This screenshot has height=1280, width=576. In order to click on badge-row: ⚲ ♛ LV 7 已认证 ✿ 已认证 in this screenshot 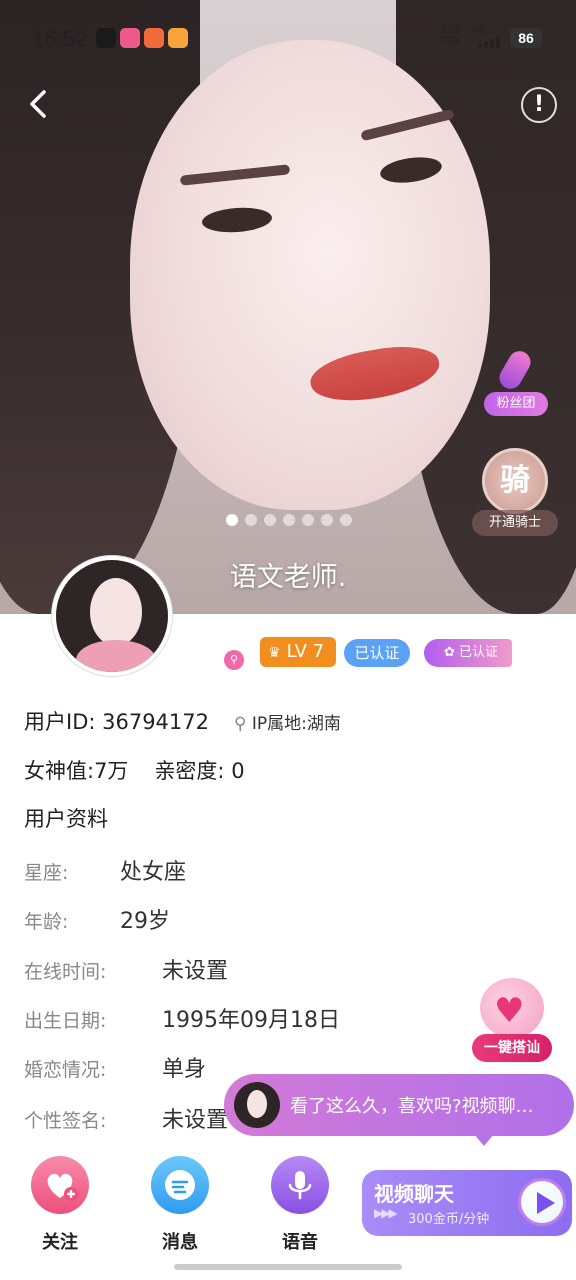, I will do `click(288, 654)`.